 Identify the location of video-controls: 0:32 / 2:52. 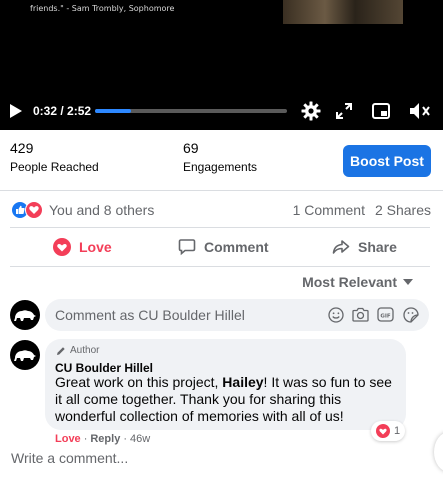
(221, 111).